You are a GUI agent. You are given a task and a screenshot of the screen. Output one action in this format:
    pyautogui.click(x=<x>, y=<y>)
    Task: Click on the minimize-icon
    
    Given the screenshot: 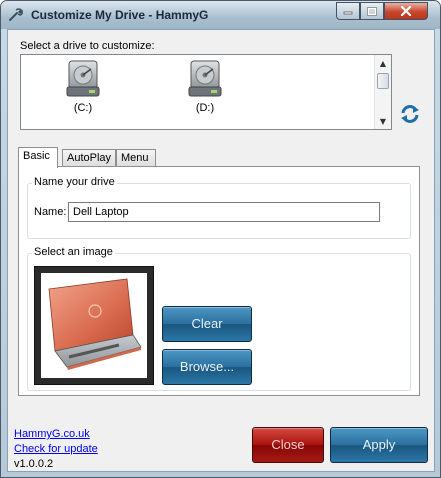 What is the action you would take?
    pyautogui.click(x=348, y=13)
    